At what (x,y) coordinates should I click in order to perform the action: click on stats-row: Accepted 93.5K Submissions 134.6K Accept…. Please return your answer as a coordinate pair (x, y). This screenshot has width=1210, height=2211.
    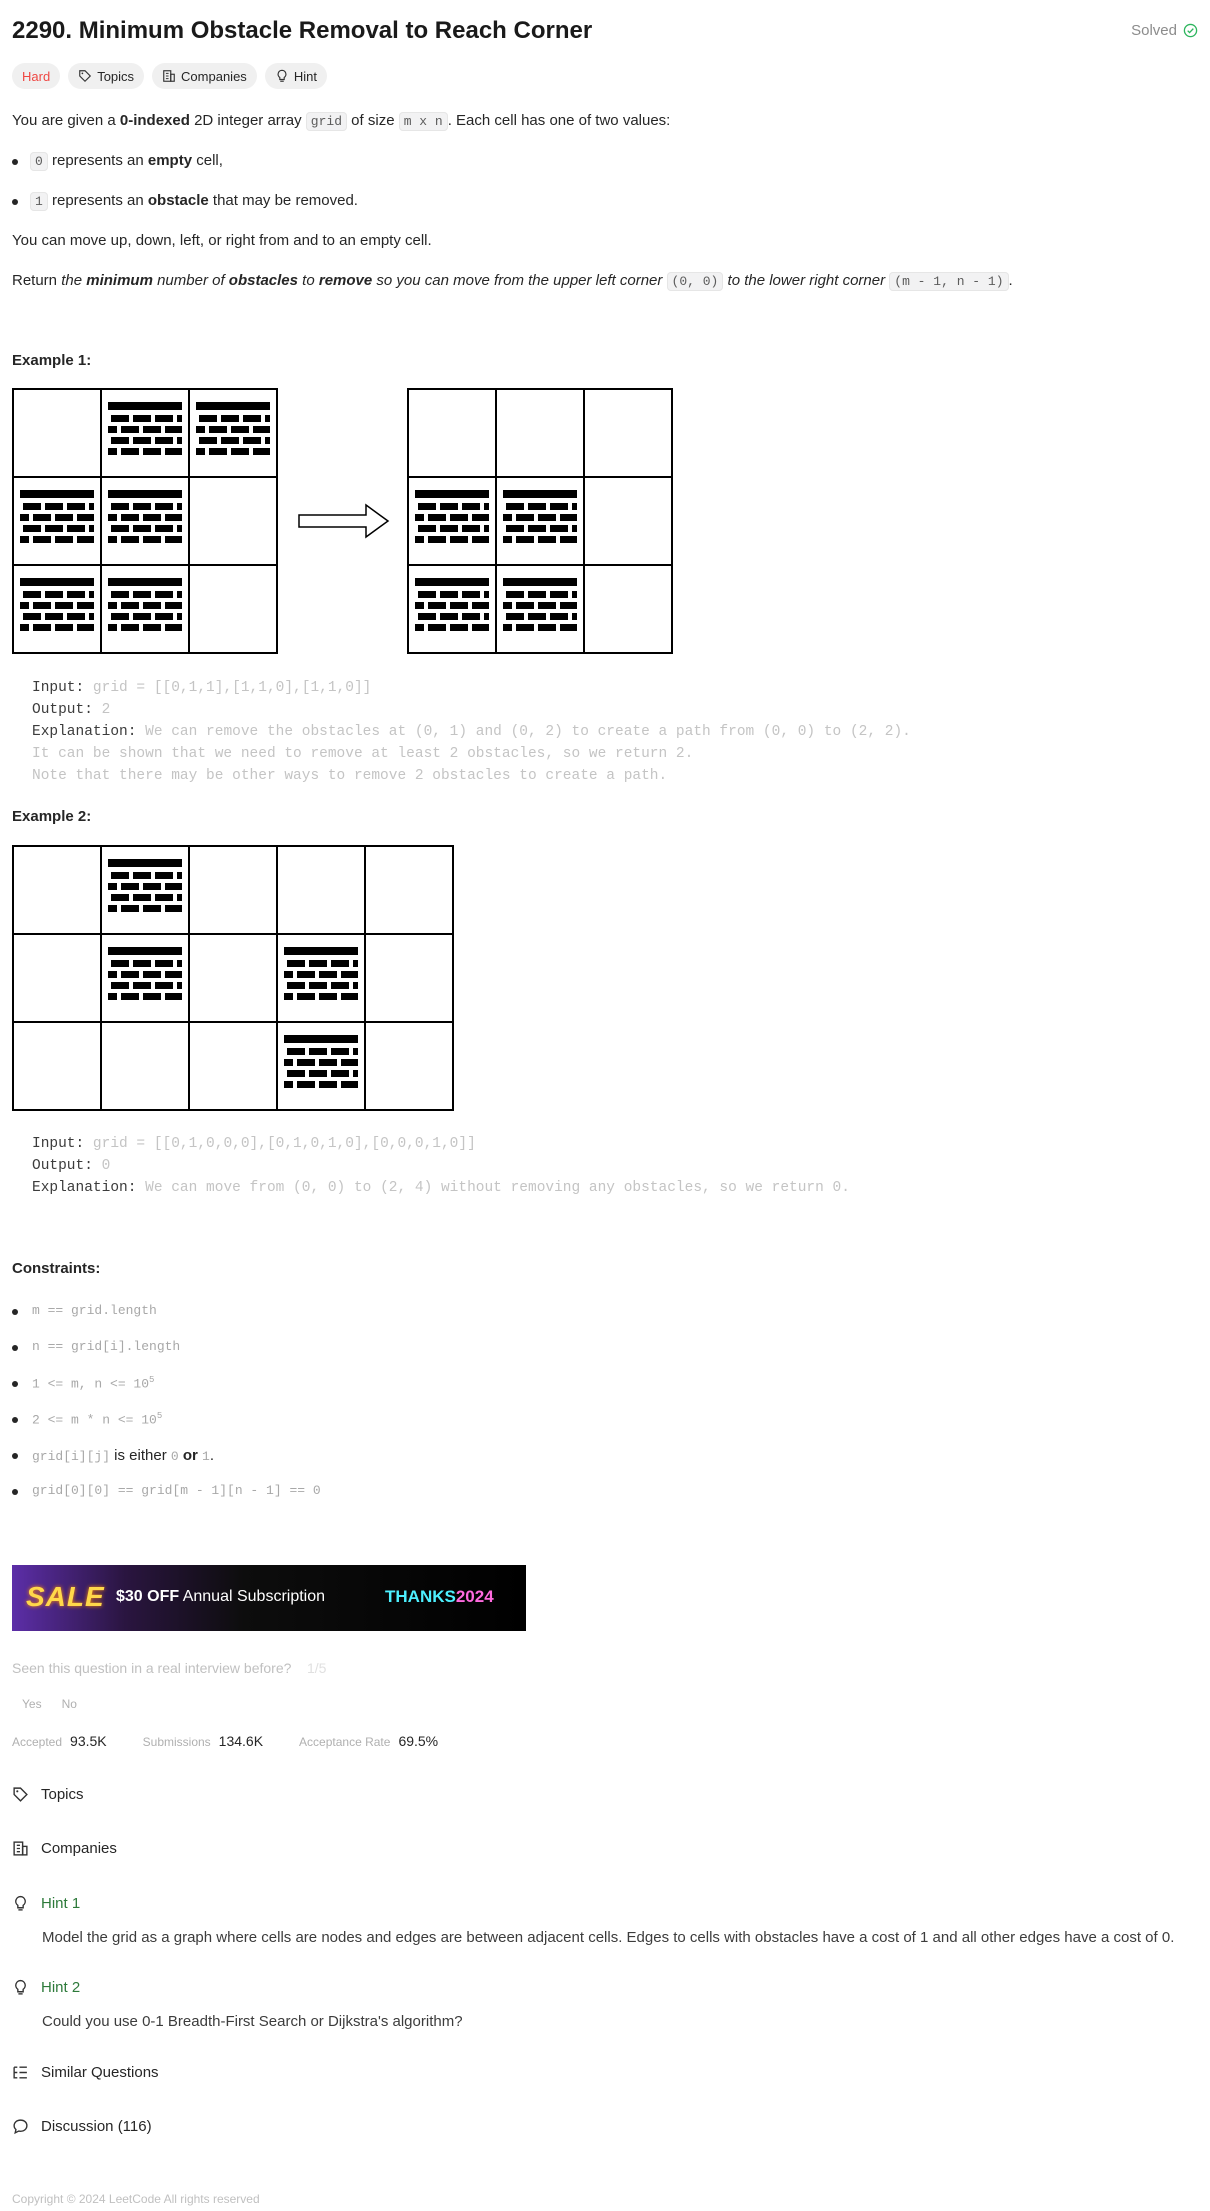
    Looking at the image, I should click on (243, 1741).